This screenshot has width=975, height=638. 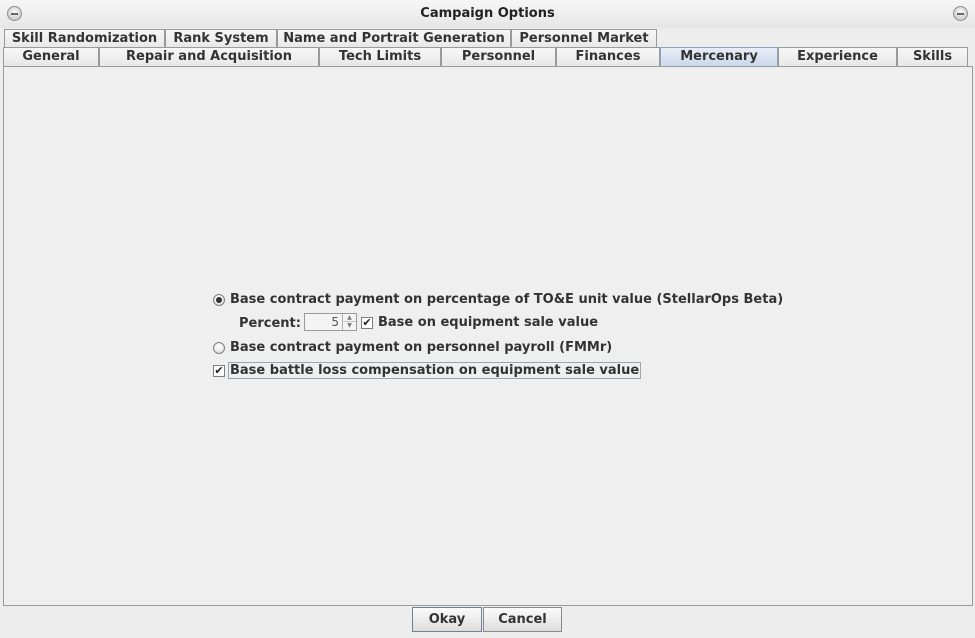 What do you see at coordinates (219, 300) in the screenshot?
I see `toe-payment-radio` at bounding box center [219, 300].